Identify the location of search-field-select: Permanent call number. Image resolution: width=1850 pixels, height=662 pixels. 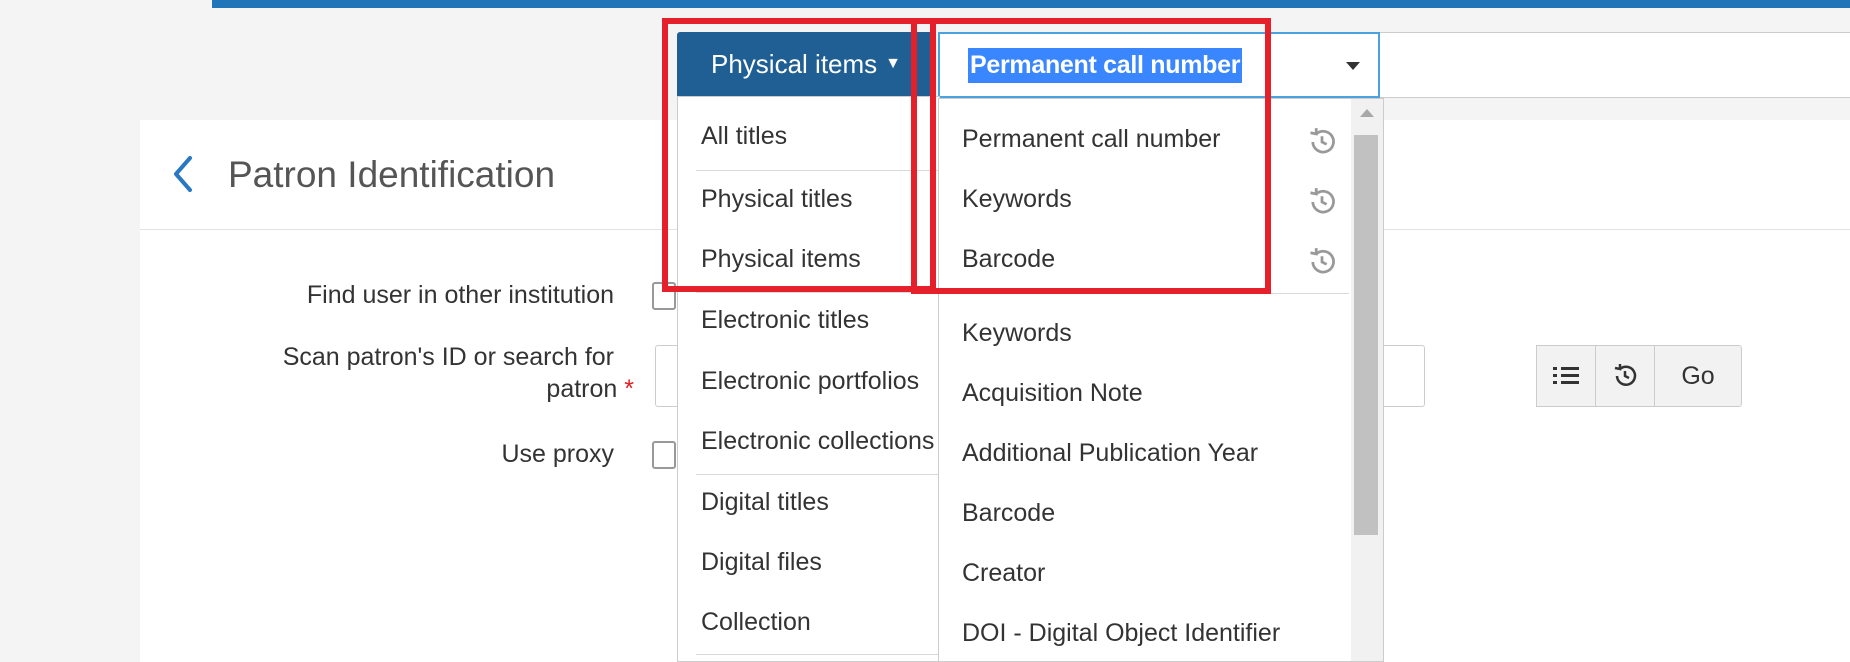
(1159, 65).